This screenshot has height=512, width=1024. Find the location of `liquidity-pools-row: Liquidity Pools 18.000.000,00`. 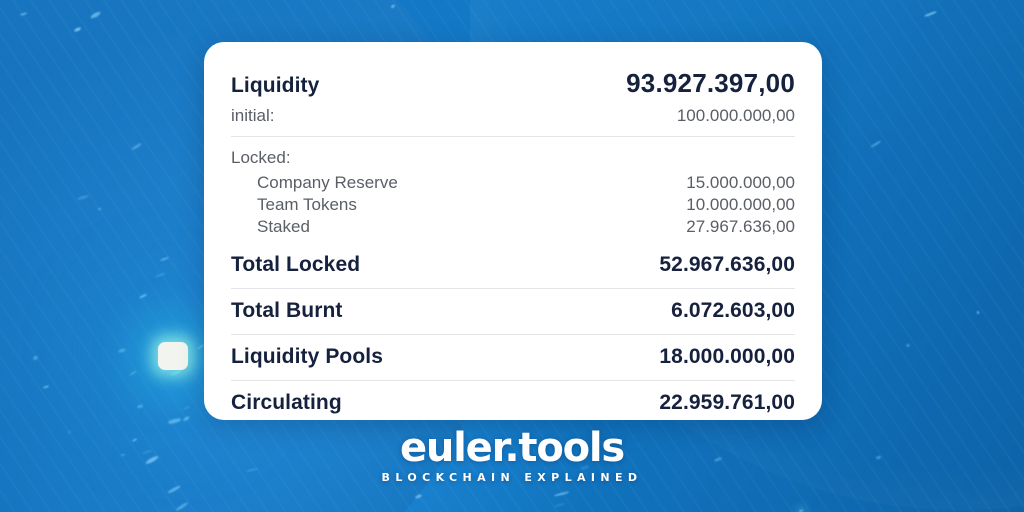

liquidity-pools-row: Liquidity Pools 18.000.000,00 is located at coordinates (513, 357).